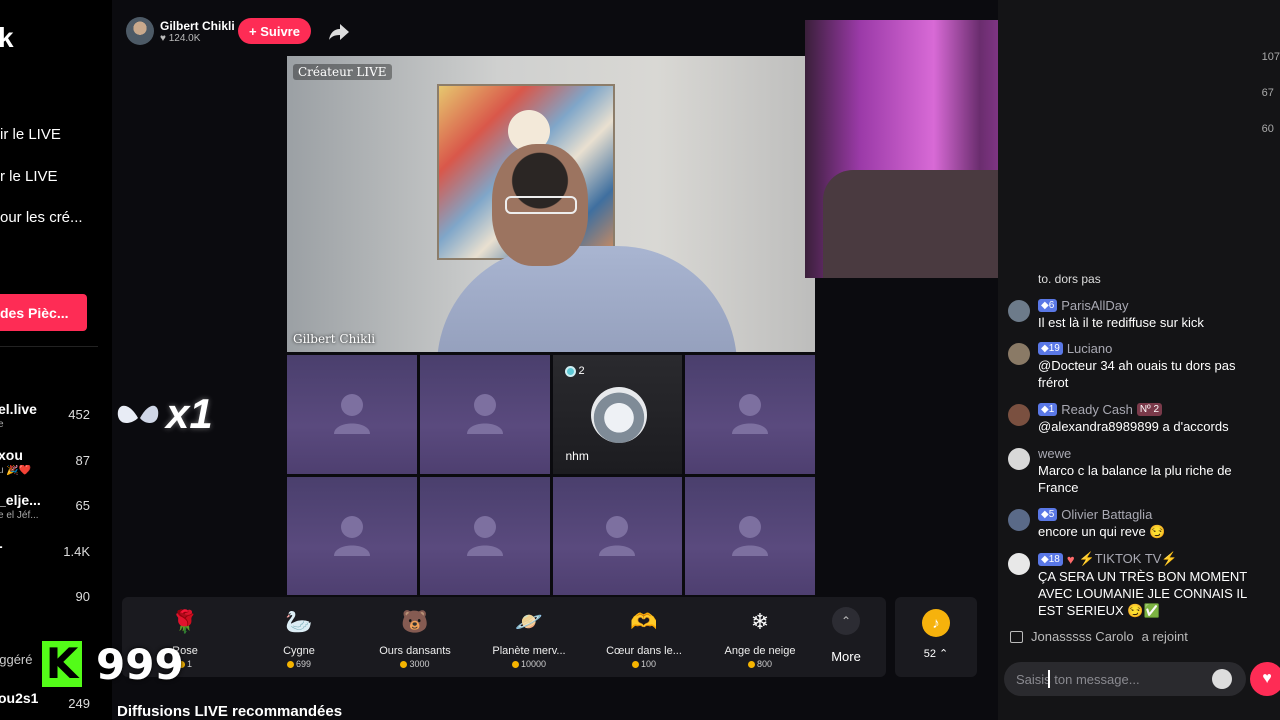  Describe the element at coordinates (138, 414) in the screenshot. I see `angel-wings-icon` at that location.